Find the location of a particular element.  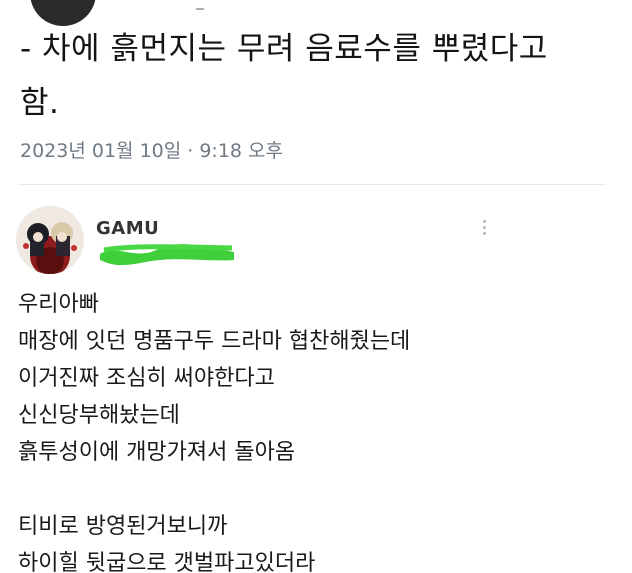

comment-line: 하이힐 뒷굽으로 갯벌파고있더라 is located at coordinates (167, 562).